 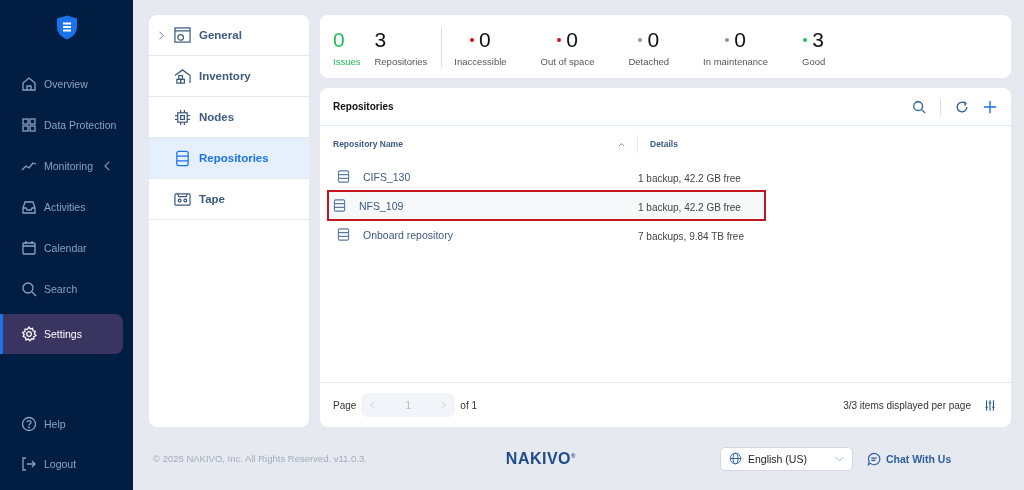 I want to click on nav-item: Overview, so click(x=60, y=84).